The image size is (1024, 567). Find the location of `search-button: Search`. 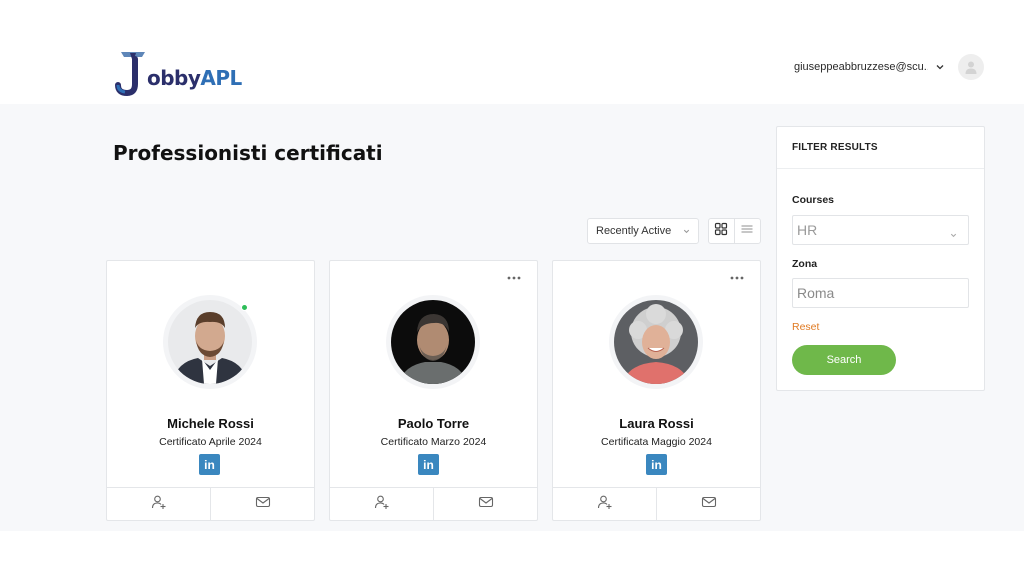

search-button: Search is located at coordinates (844, 360).